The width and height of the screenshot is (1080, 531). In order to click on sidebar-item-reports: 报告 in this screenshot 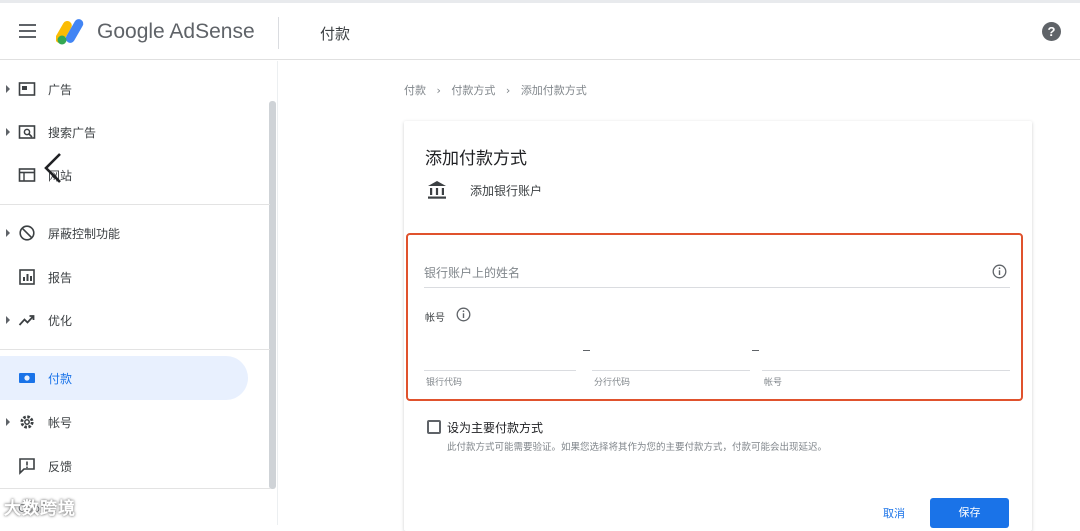, I will do `click(124, 277)`.